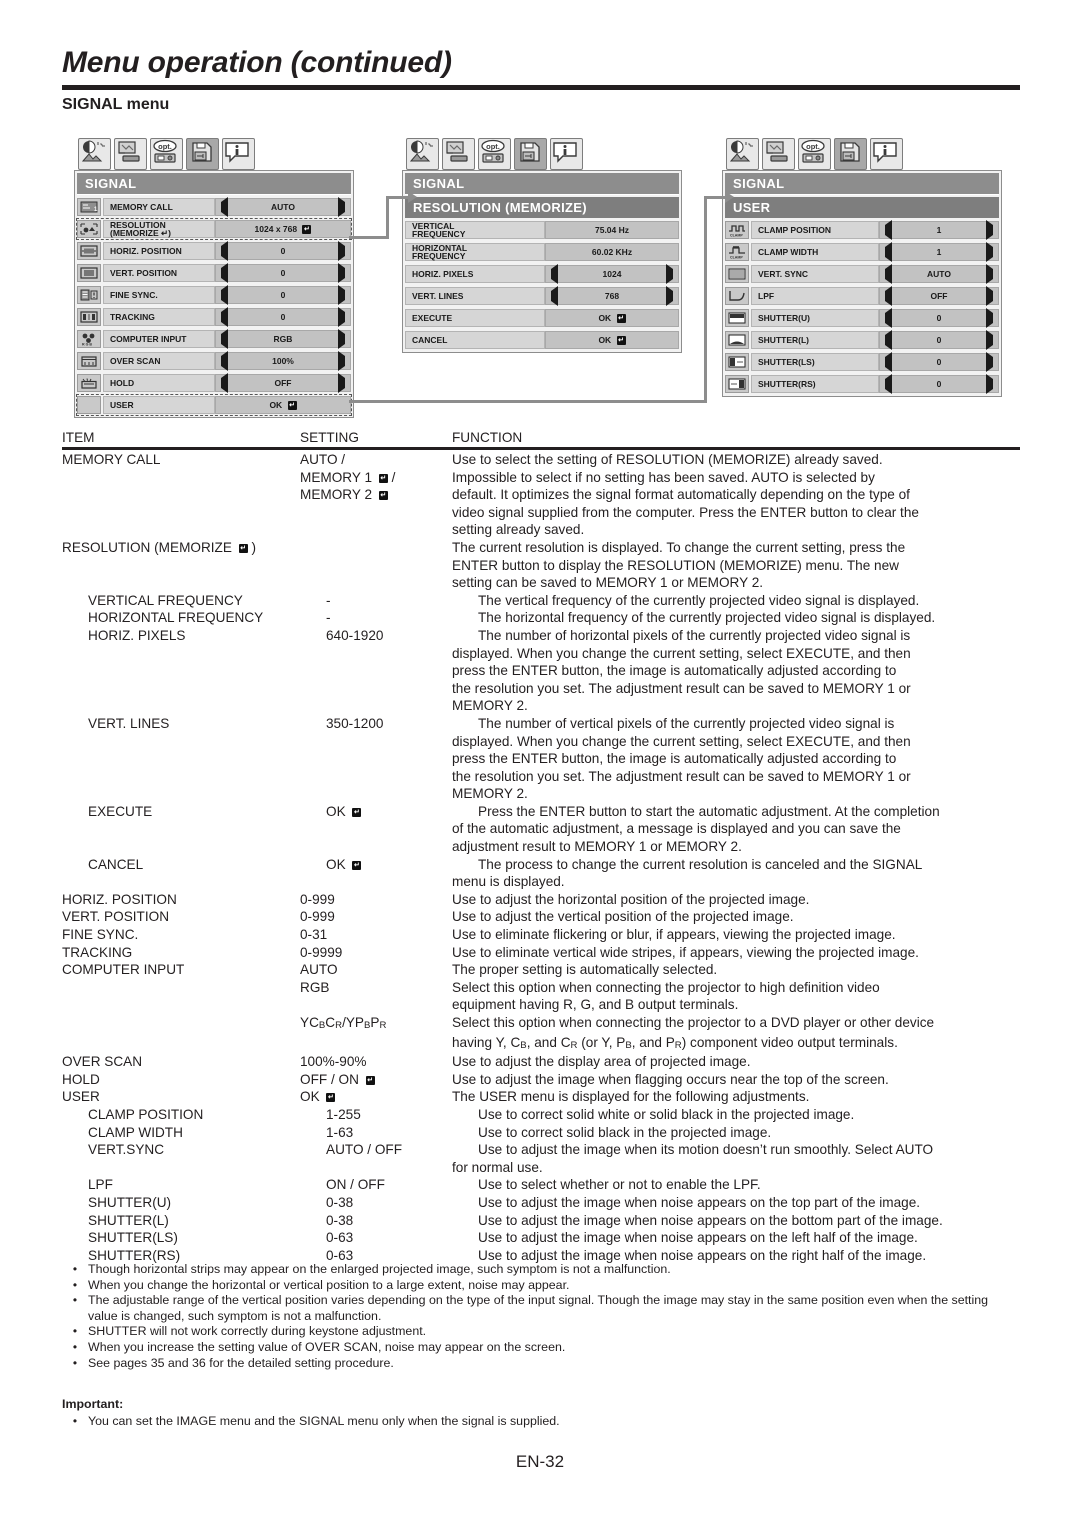 This screenshot has height=1527, width=1080. What do you see at coordinates (214, 361) in the screenshot?
I see `osd-row: OVER SCAN 100%` at bounding box center [214, 361].